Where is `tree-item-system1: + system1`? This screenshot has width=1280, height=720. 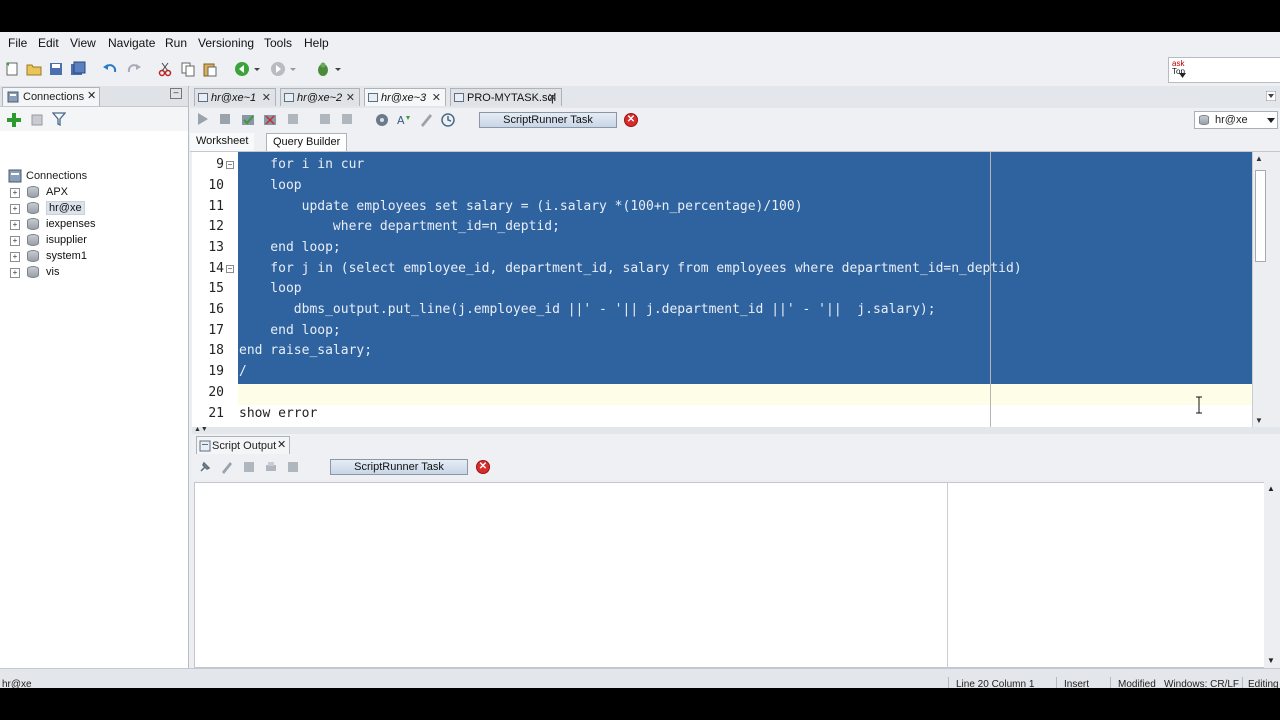
tree-item-system1: + system1 is located at coordinates (93, 256).